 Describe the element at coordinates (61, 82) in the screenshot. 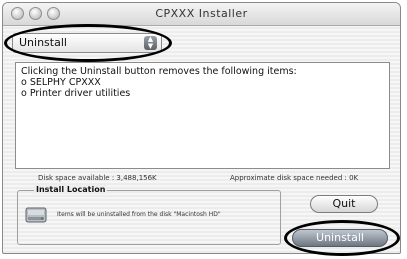

I see `info-line: o SELPHY CPXXX` at that location.